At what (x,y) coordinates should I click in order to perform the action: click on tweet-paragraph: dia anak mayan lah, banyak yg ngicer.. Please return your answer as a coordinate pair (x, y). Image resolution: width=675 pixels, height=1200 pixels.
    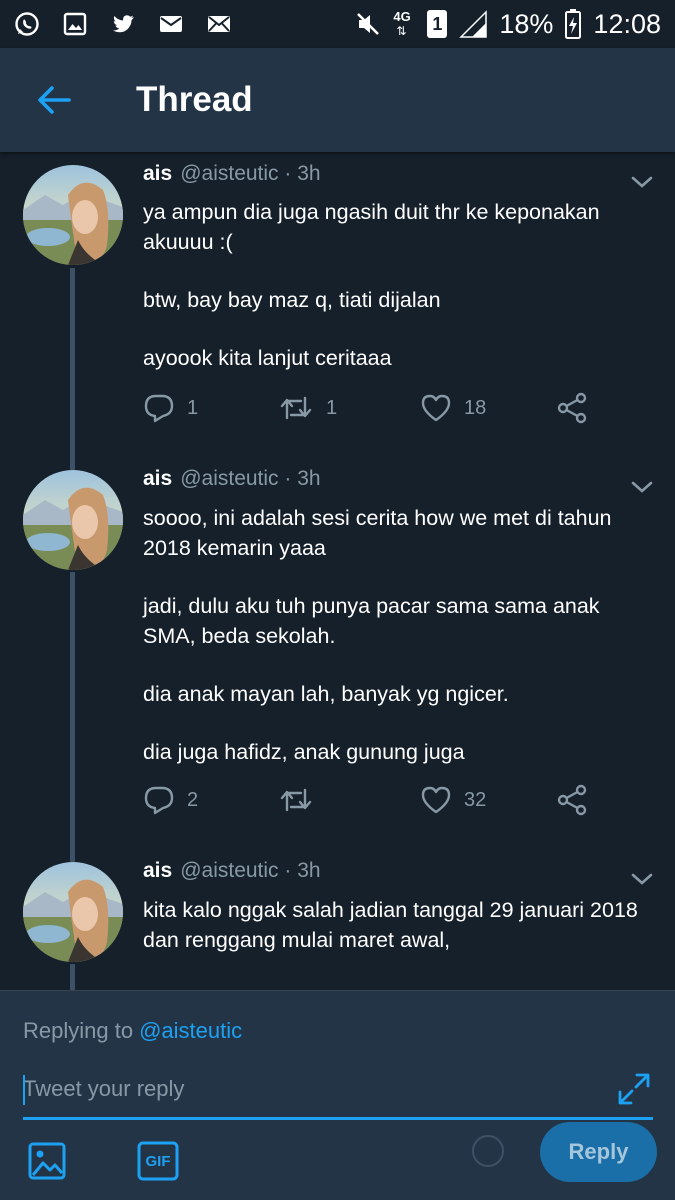
    Looking at the image, I should click on (326, 694).